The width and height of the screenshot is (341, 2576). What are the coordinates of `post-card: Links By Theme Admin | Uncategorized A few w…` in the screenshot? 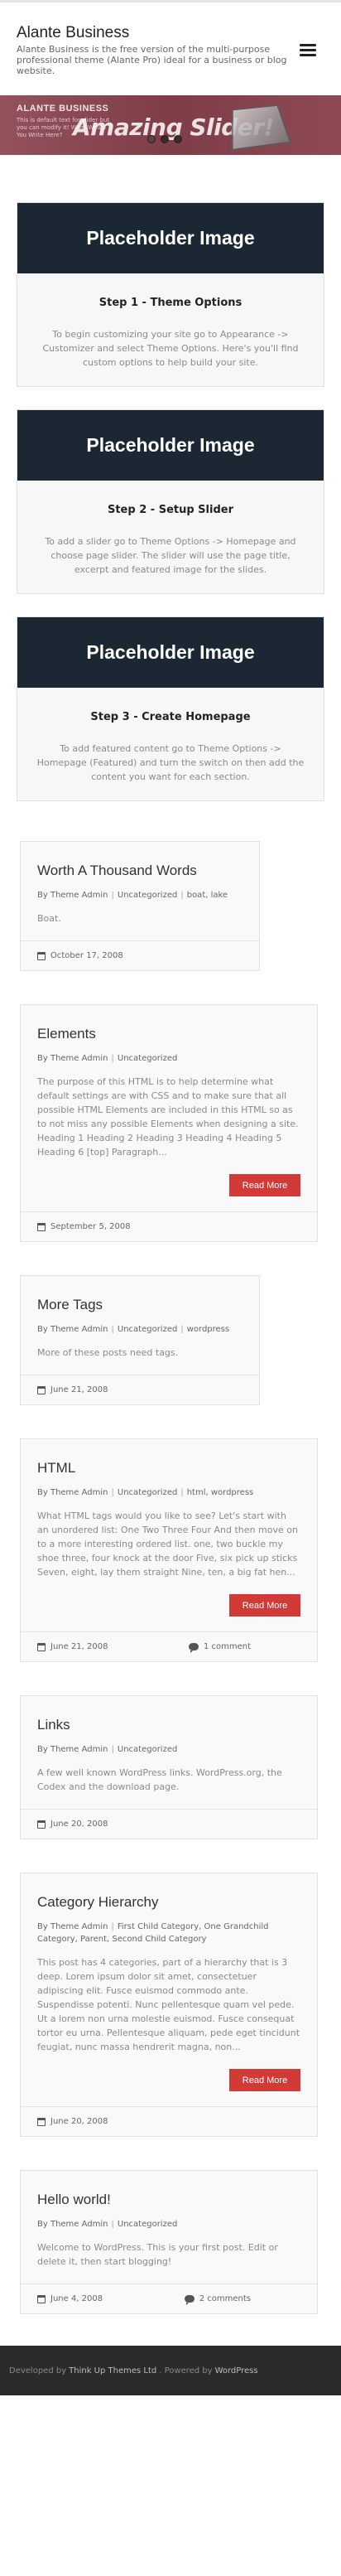 It's located at (169, 1767).